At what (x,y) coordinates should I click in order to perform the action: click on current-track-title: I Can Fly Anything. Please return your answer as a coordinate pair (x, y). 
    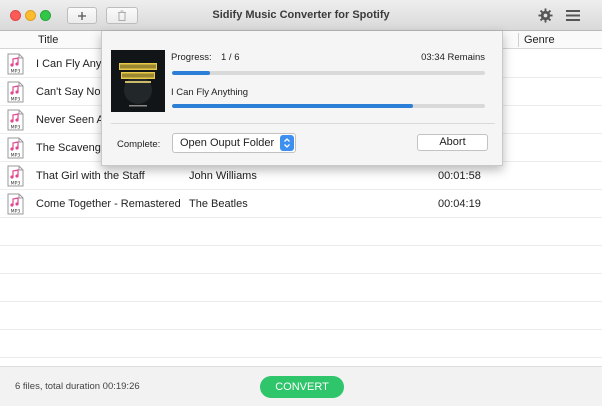
    Looking at the image, I should click on (210, 92).